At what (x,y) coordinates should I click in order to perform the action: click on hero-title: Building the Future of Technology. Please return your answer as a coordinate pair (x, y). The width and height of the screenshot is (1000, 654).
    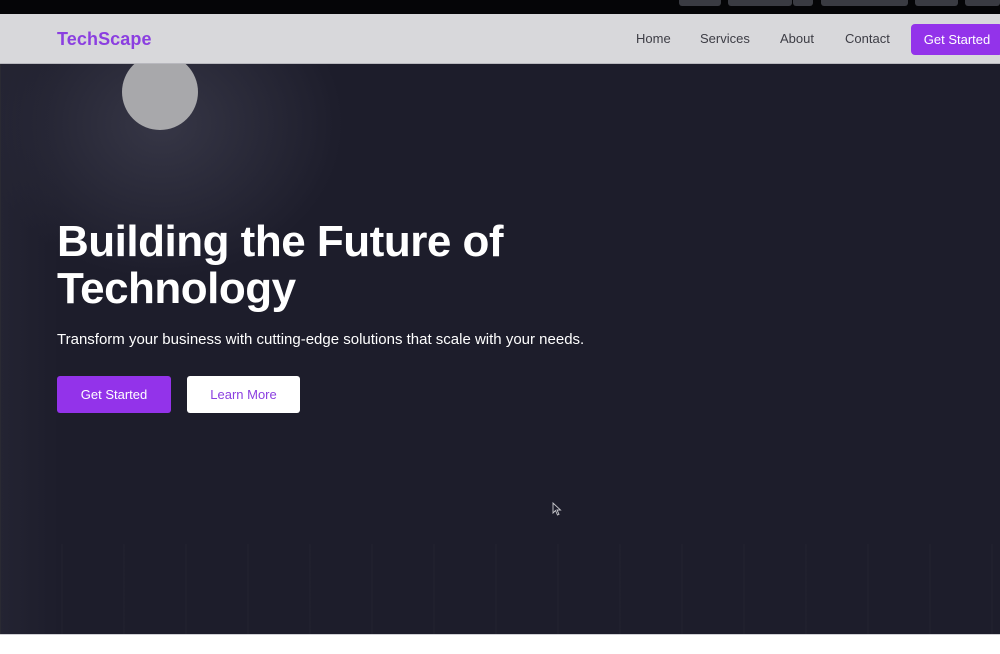
    Looking at the image, I should click on (317, 265).